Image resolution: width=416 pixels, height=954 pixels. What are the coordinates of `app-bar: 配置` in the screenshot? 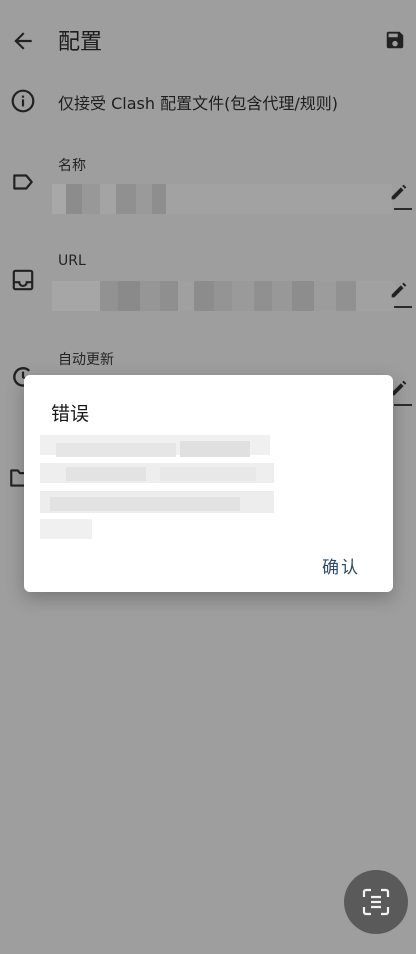 It's located at (208, 40).